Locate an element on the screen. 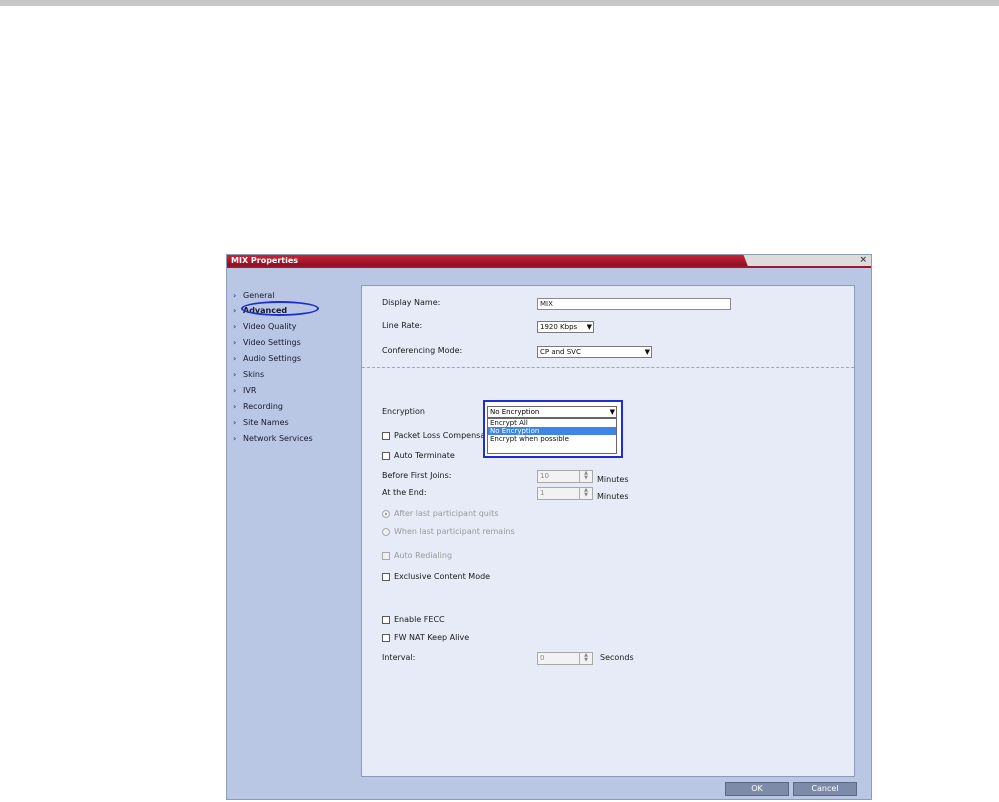  conferencing-mode-value: CP and SVC is located at coordinates (560, 352).